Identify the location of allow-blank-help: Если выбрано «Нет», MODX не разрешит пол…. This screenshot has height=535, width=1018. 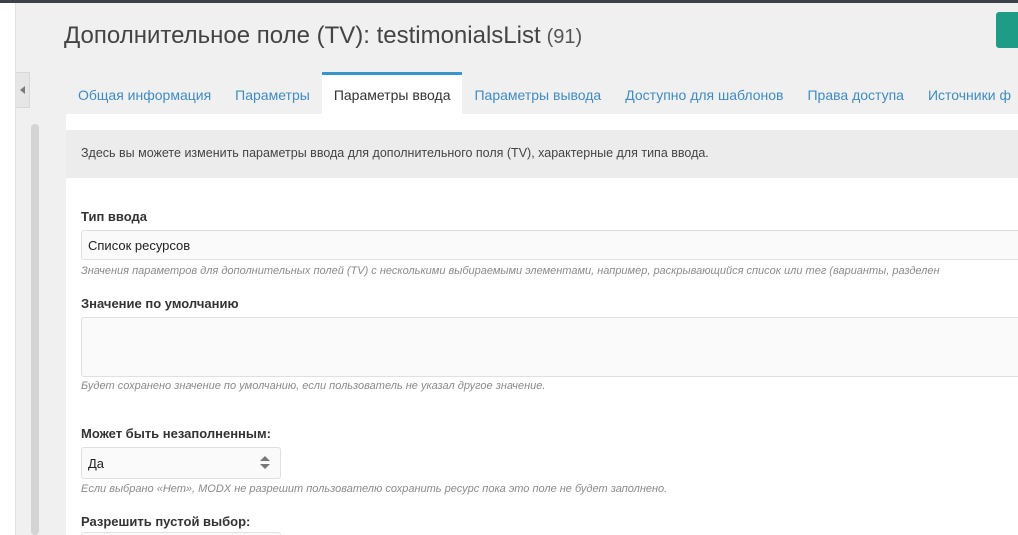
(374, 489).